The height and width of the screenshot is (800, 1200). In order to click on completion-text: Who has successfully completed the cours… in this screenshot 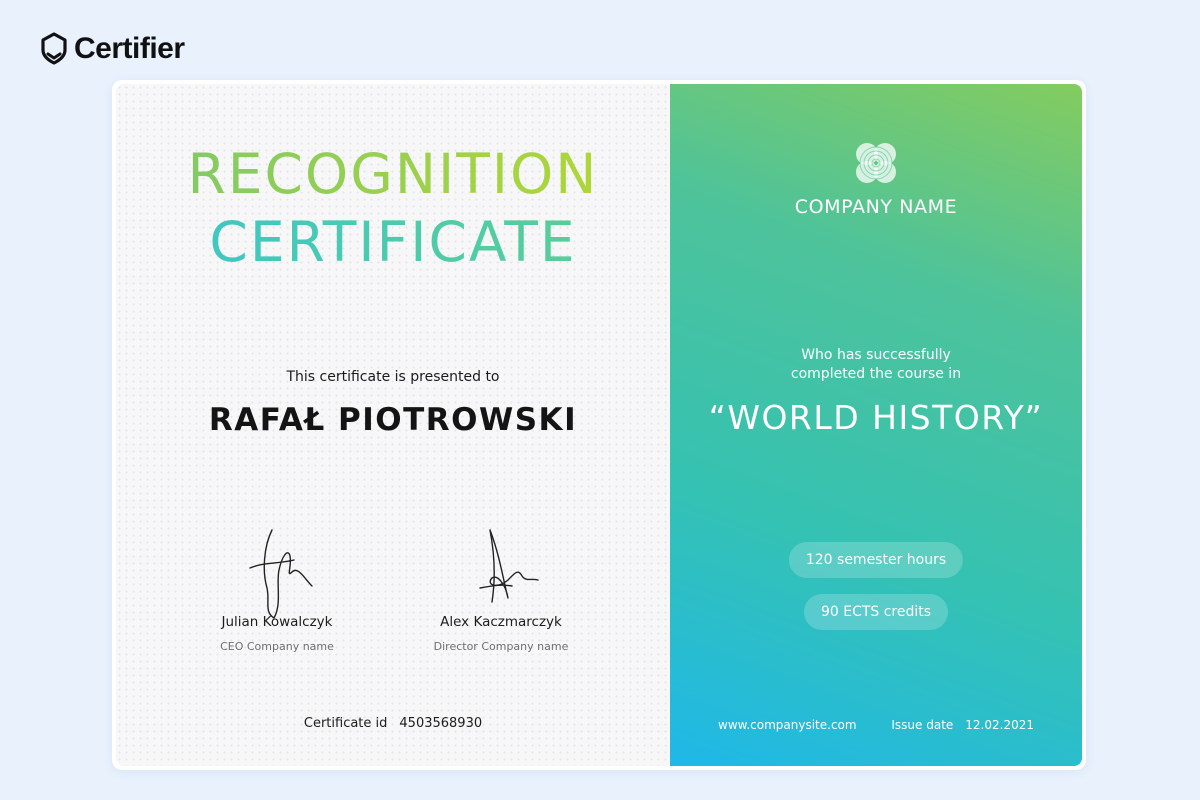, I will do `click(876, 365)`.